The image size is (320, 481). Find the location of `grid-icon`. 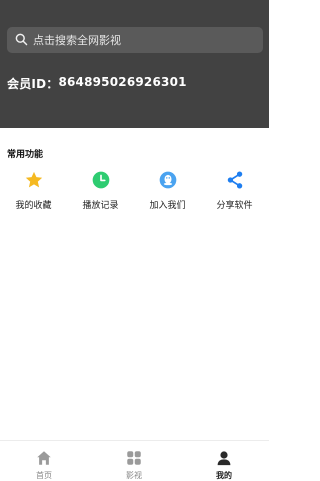

grid-icon is located at coordinates (134, 458).